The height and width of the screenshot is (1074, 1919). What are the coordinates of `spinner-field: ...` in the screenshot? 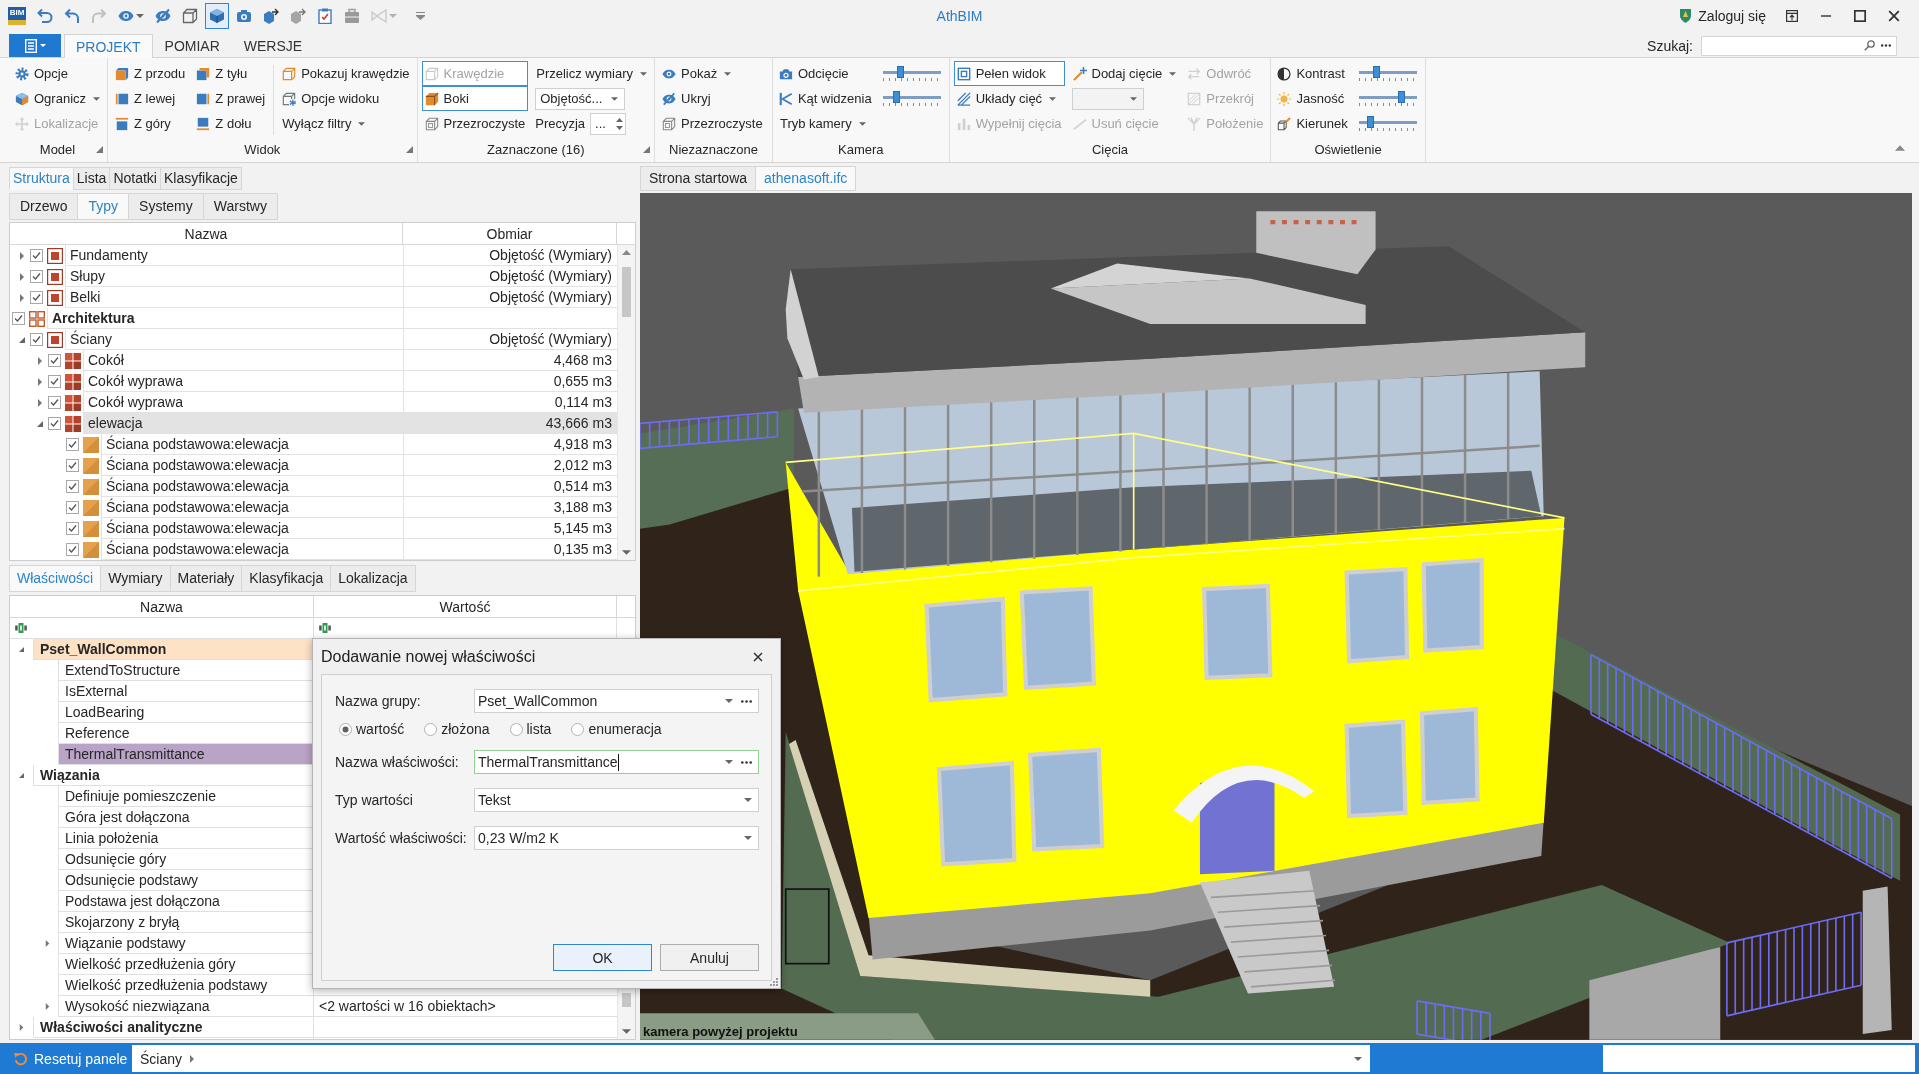 It's located at (608, 123).